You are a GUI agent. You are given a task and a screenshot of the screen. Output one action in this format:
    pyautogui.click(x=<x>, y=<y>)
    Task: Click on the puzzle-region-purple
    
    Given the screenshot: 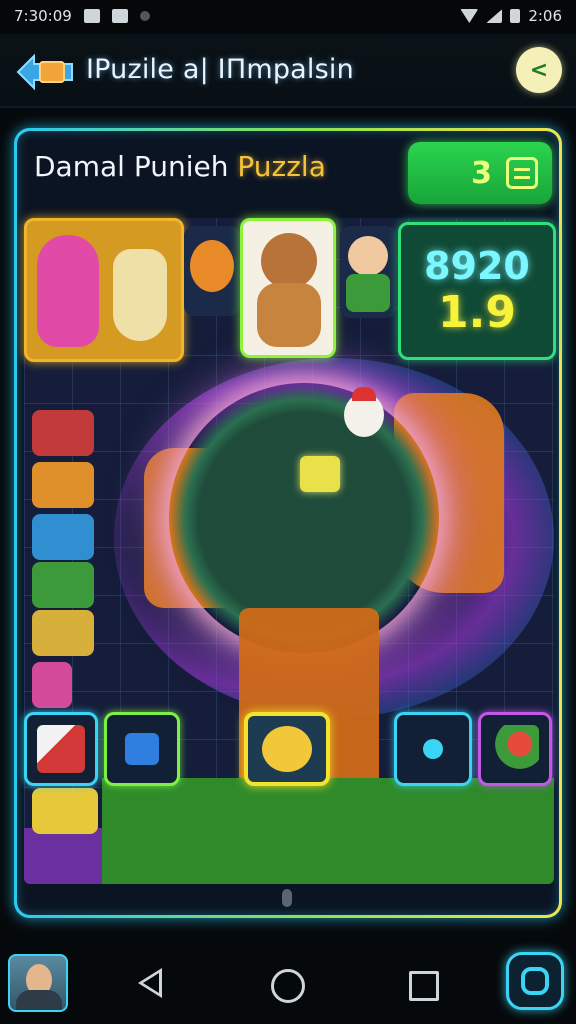 What is the action you would take?
    pyautogui.click(x=63, y=856)
    